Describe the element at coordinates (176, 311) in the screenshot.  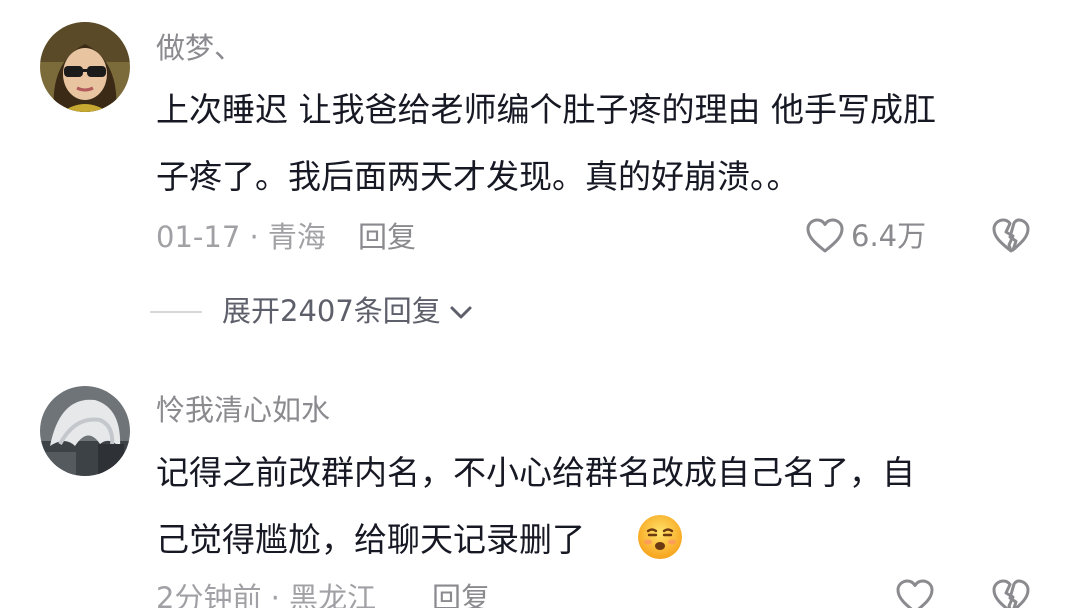
I see `divider` at that location.